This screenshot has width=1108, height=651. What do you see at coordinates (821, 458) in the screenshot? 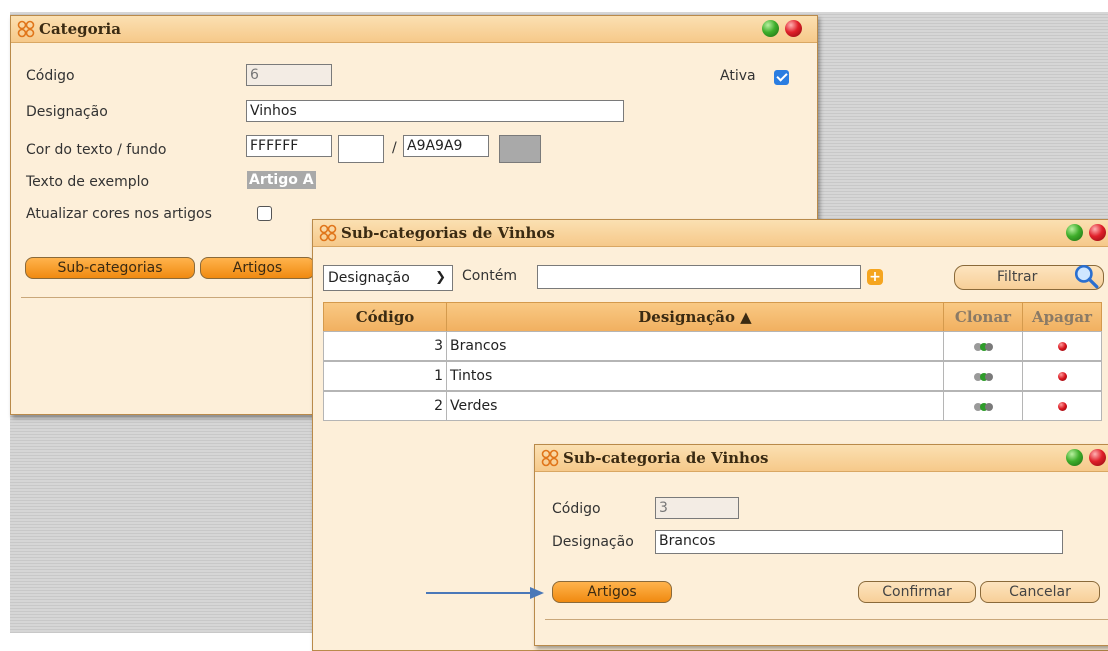
I see `subcategoria-titlebar: Sub-categoria de Vinhos` at bounding box center [821, 458].